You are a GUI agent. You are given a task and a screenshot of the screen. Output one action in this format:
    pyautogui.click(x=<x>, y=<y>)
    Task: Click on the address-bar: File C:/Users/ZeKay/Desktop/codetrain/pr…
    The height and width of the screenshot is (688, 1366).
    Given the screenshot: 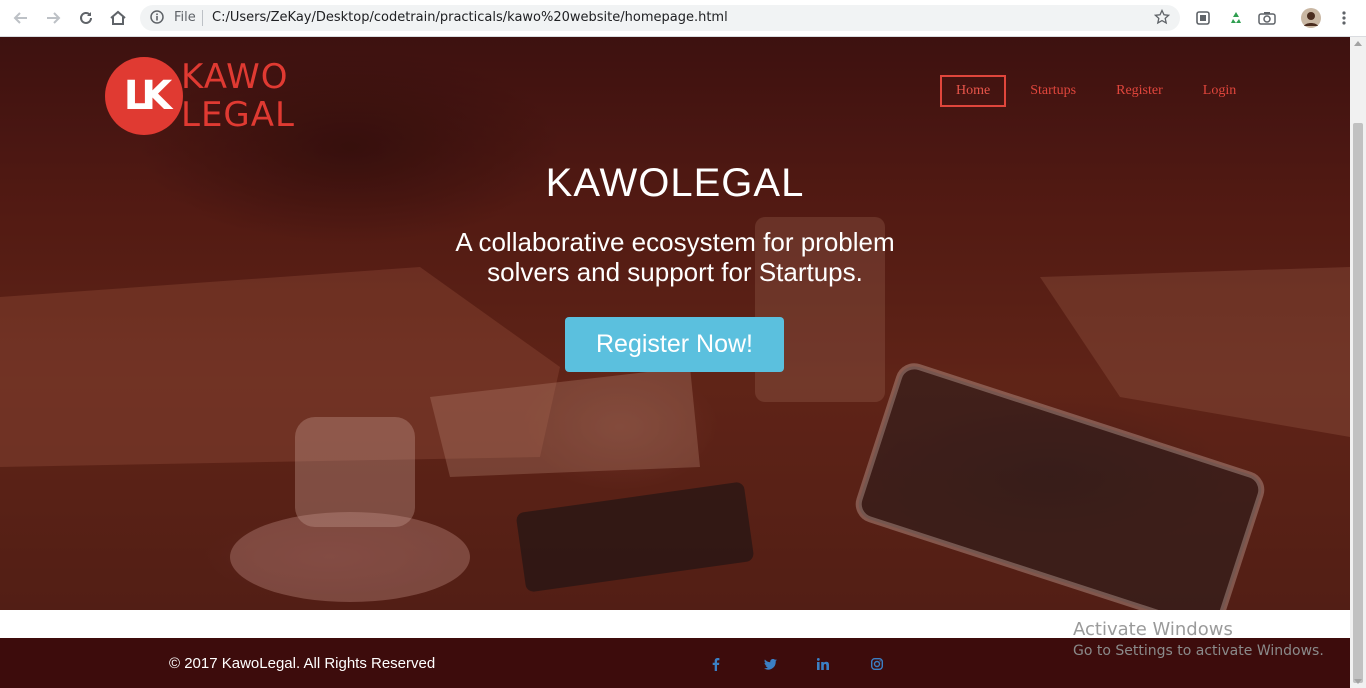 What is the action you would take?
    pyautogui.click(x=660, y=18)
    